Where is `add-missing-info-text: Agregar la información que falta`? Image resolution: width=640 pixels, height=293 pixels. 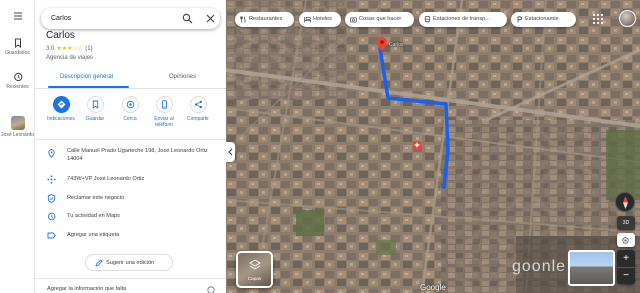
add-missing-info-text: Agregar la información que falta is located at coordinates (87, 289).